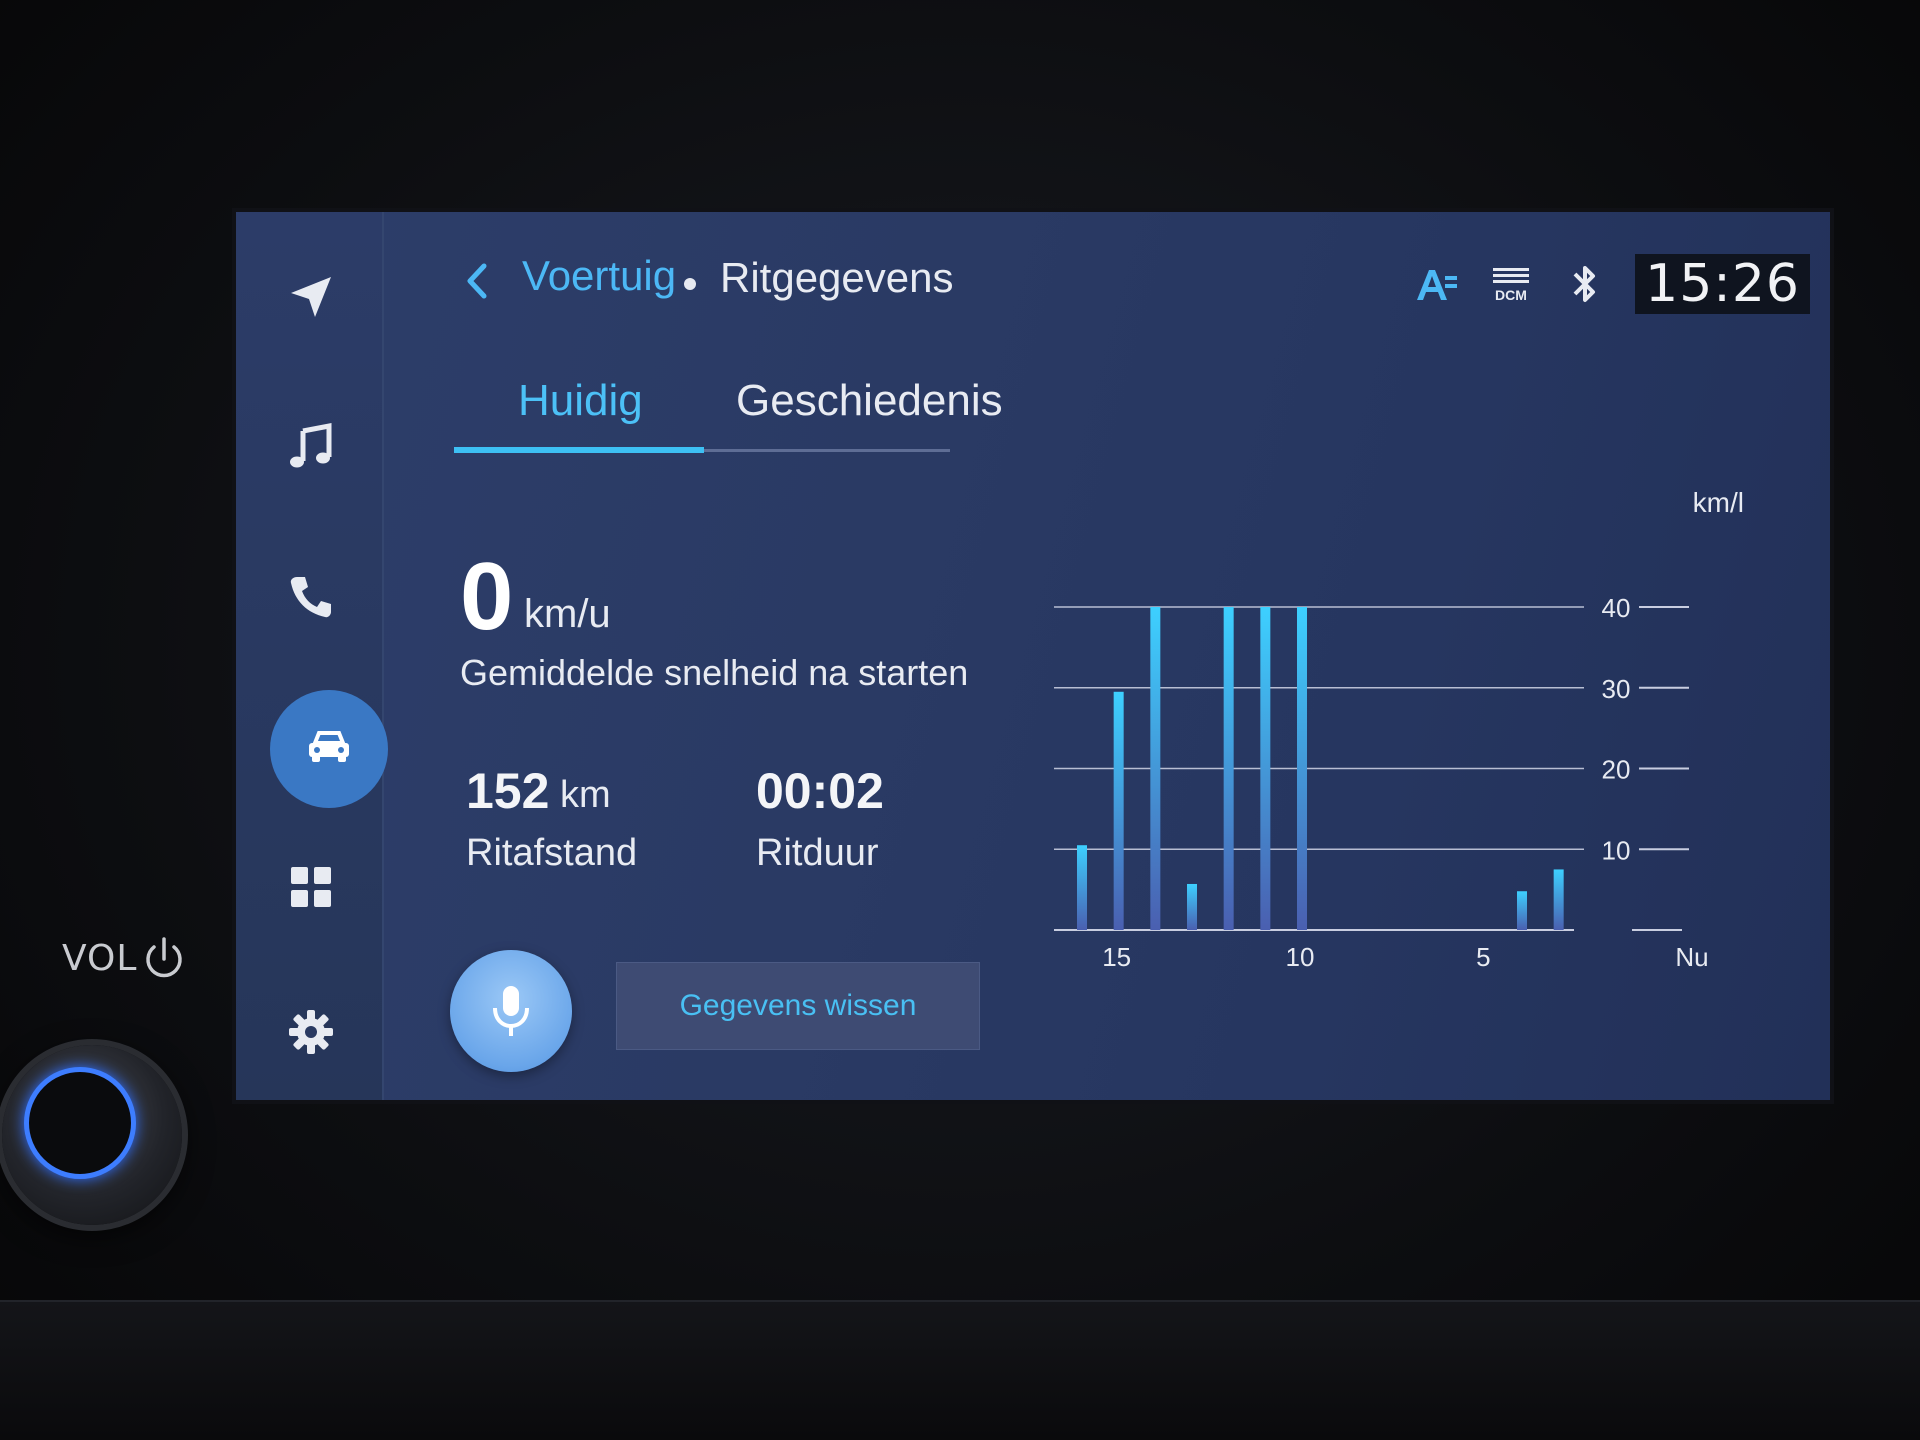 This screenshot has height=1440, width=1920. I want to click on dcm-icon: DCM, so click(1511, 285).